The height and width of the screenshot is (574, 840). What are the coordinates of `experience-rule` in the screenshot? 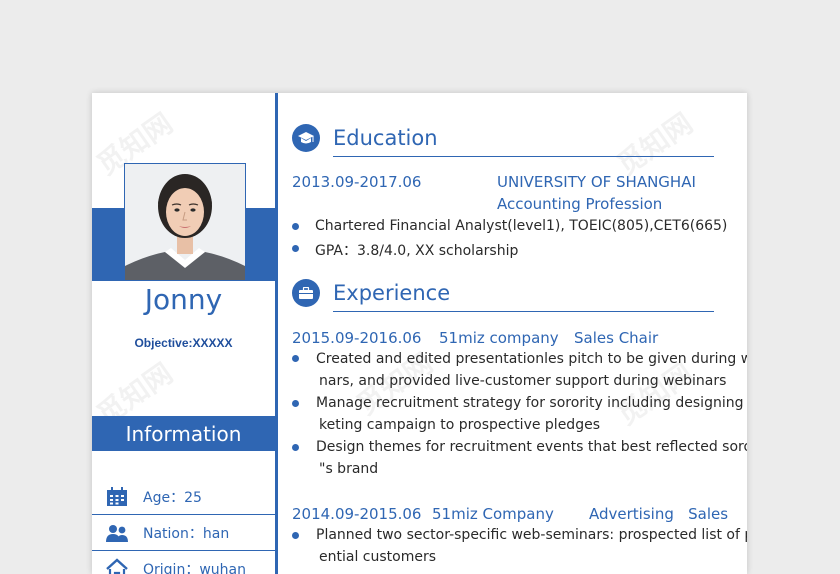 It's located at (523, 311).